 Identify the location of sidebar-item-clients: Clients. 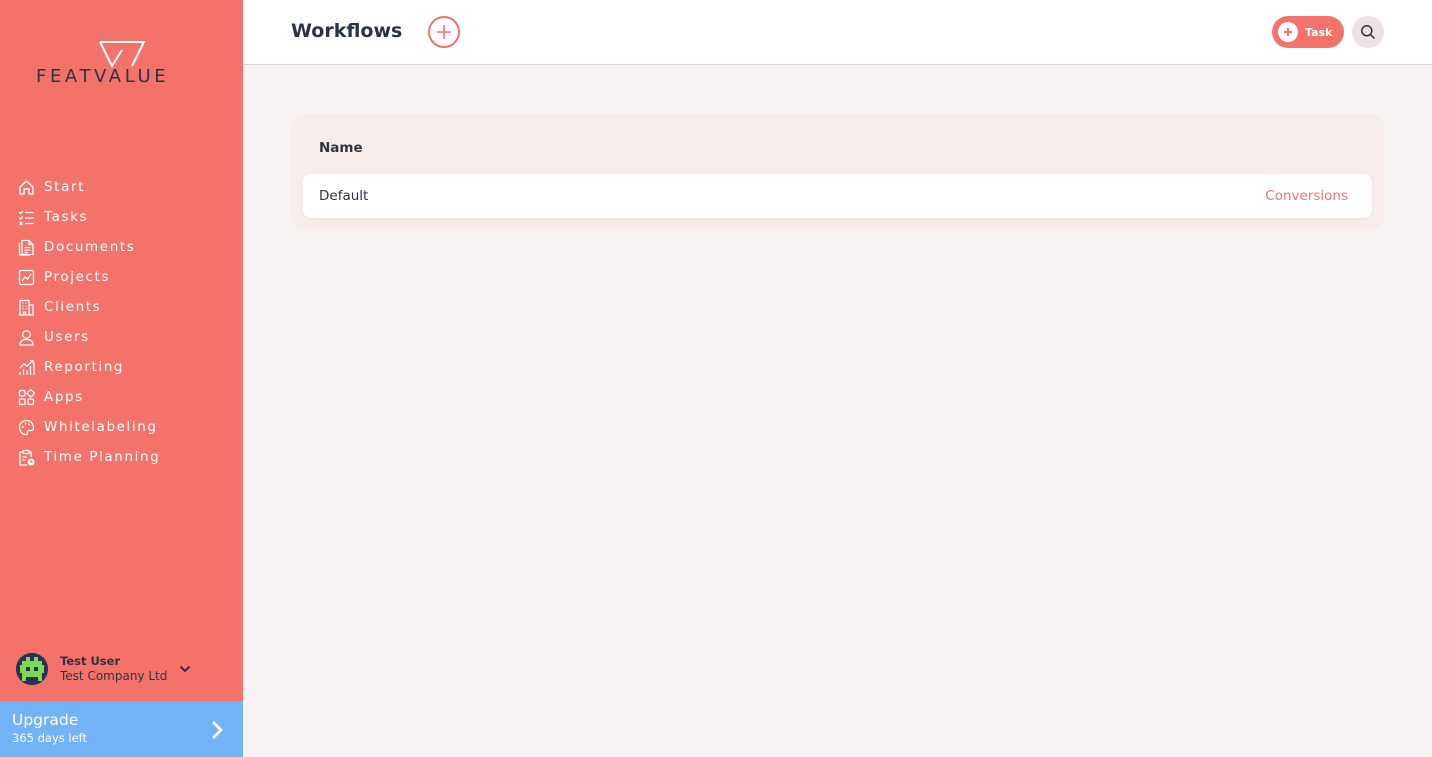
(121, 307).